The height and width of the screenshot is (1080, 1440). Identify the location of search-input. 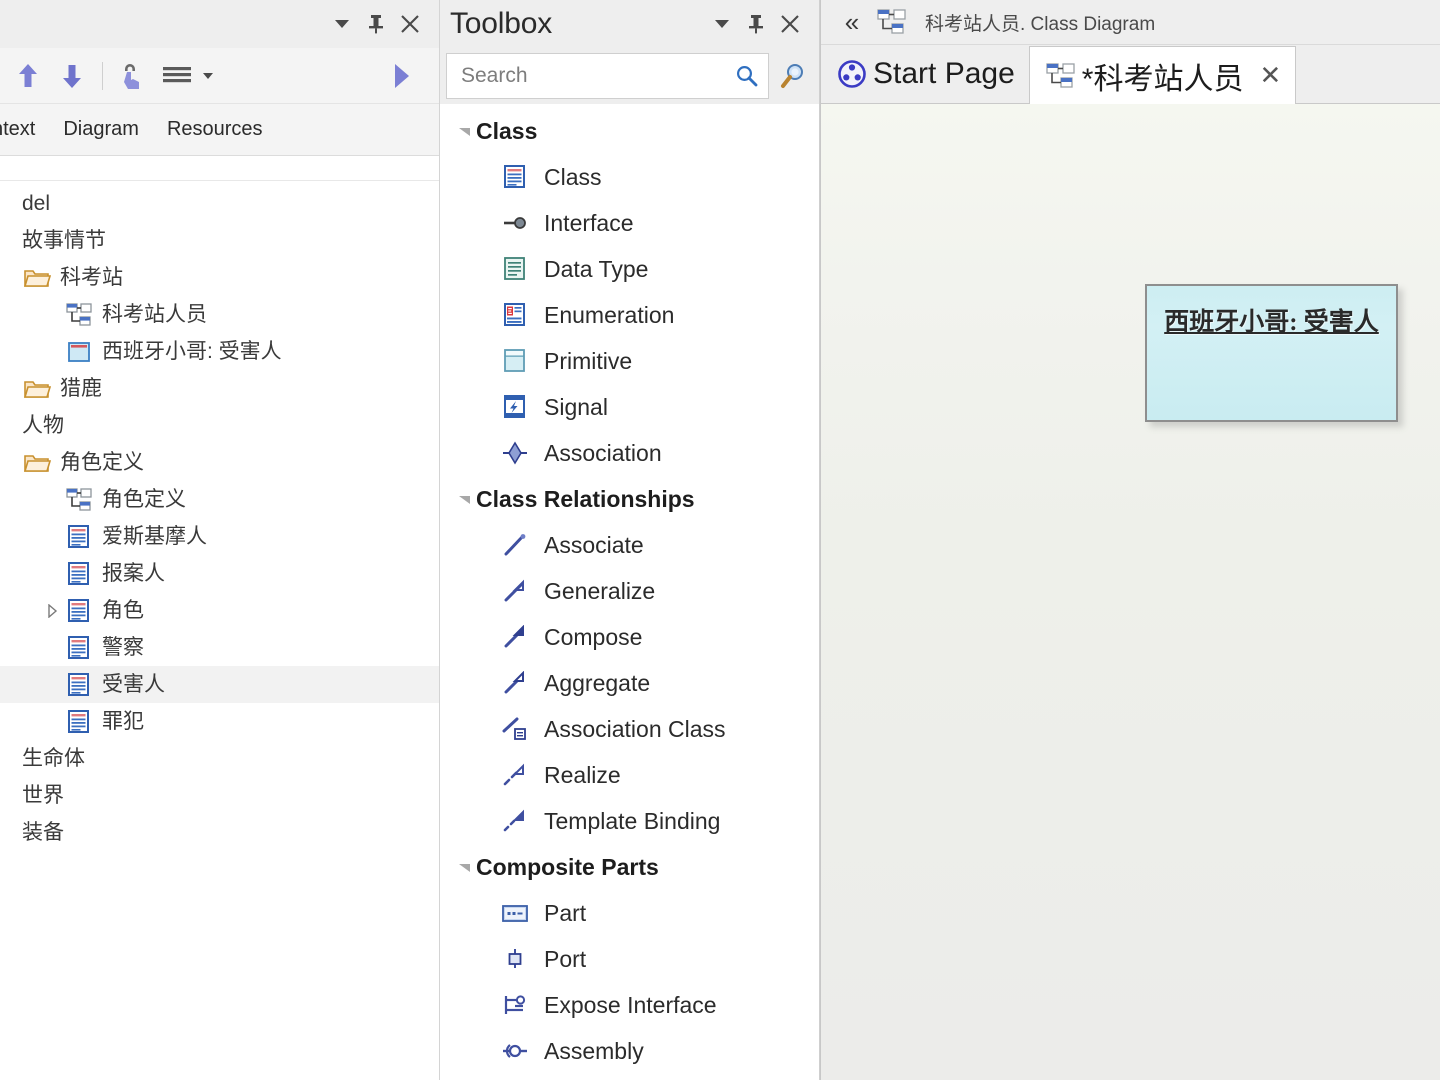
(596, 76).